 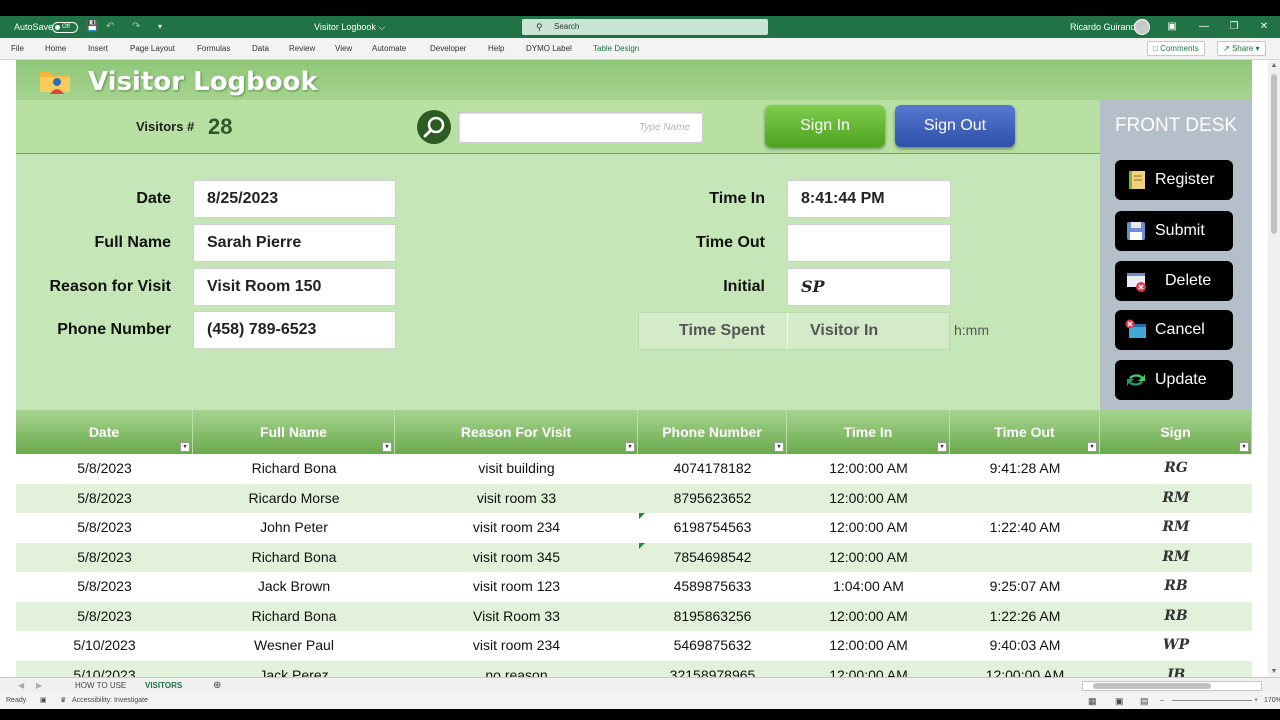 I want to click on cell-phone-number: 5469875632, so click(x=712, y=646).